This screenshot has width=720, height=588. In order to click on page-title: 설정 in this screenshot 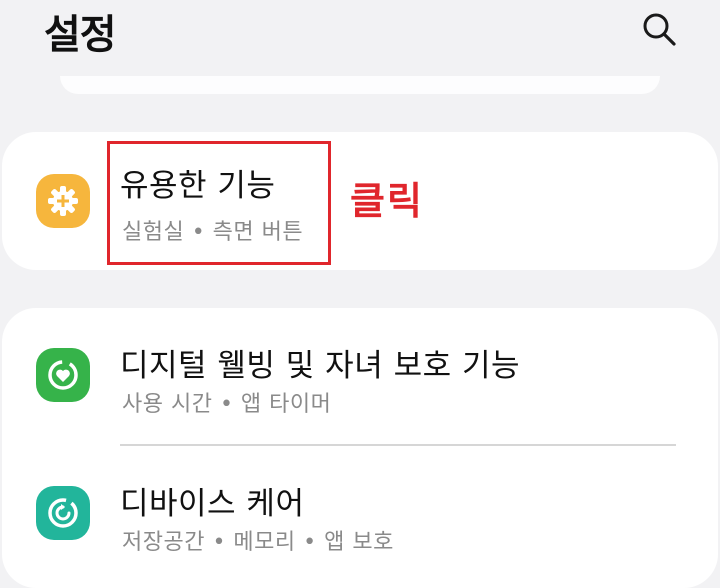, I will do `click(80, 35)`.